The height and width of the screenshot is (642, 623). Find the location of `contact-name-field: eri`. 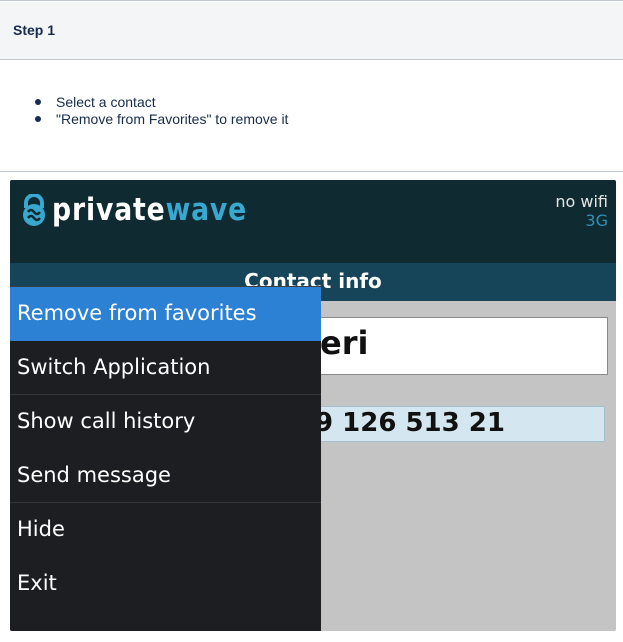

contact-name-field: eri is located at coordinates (459, 346).